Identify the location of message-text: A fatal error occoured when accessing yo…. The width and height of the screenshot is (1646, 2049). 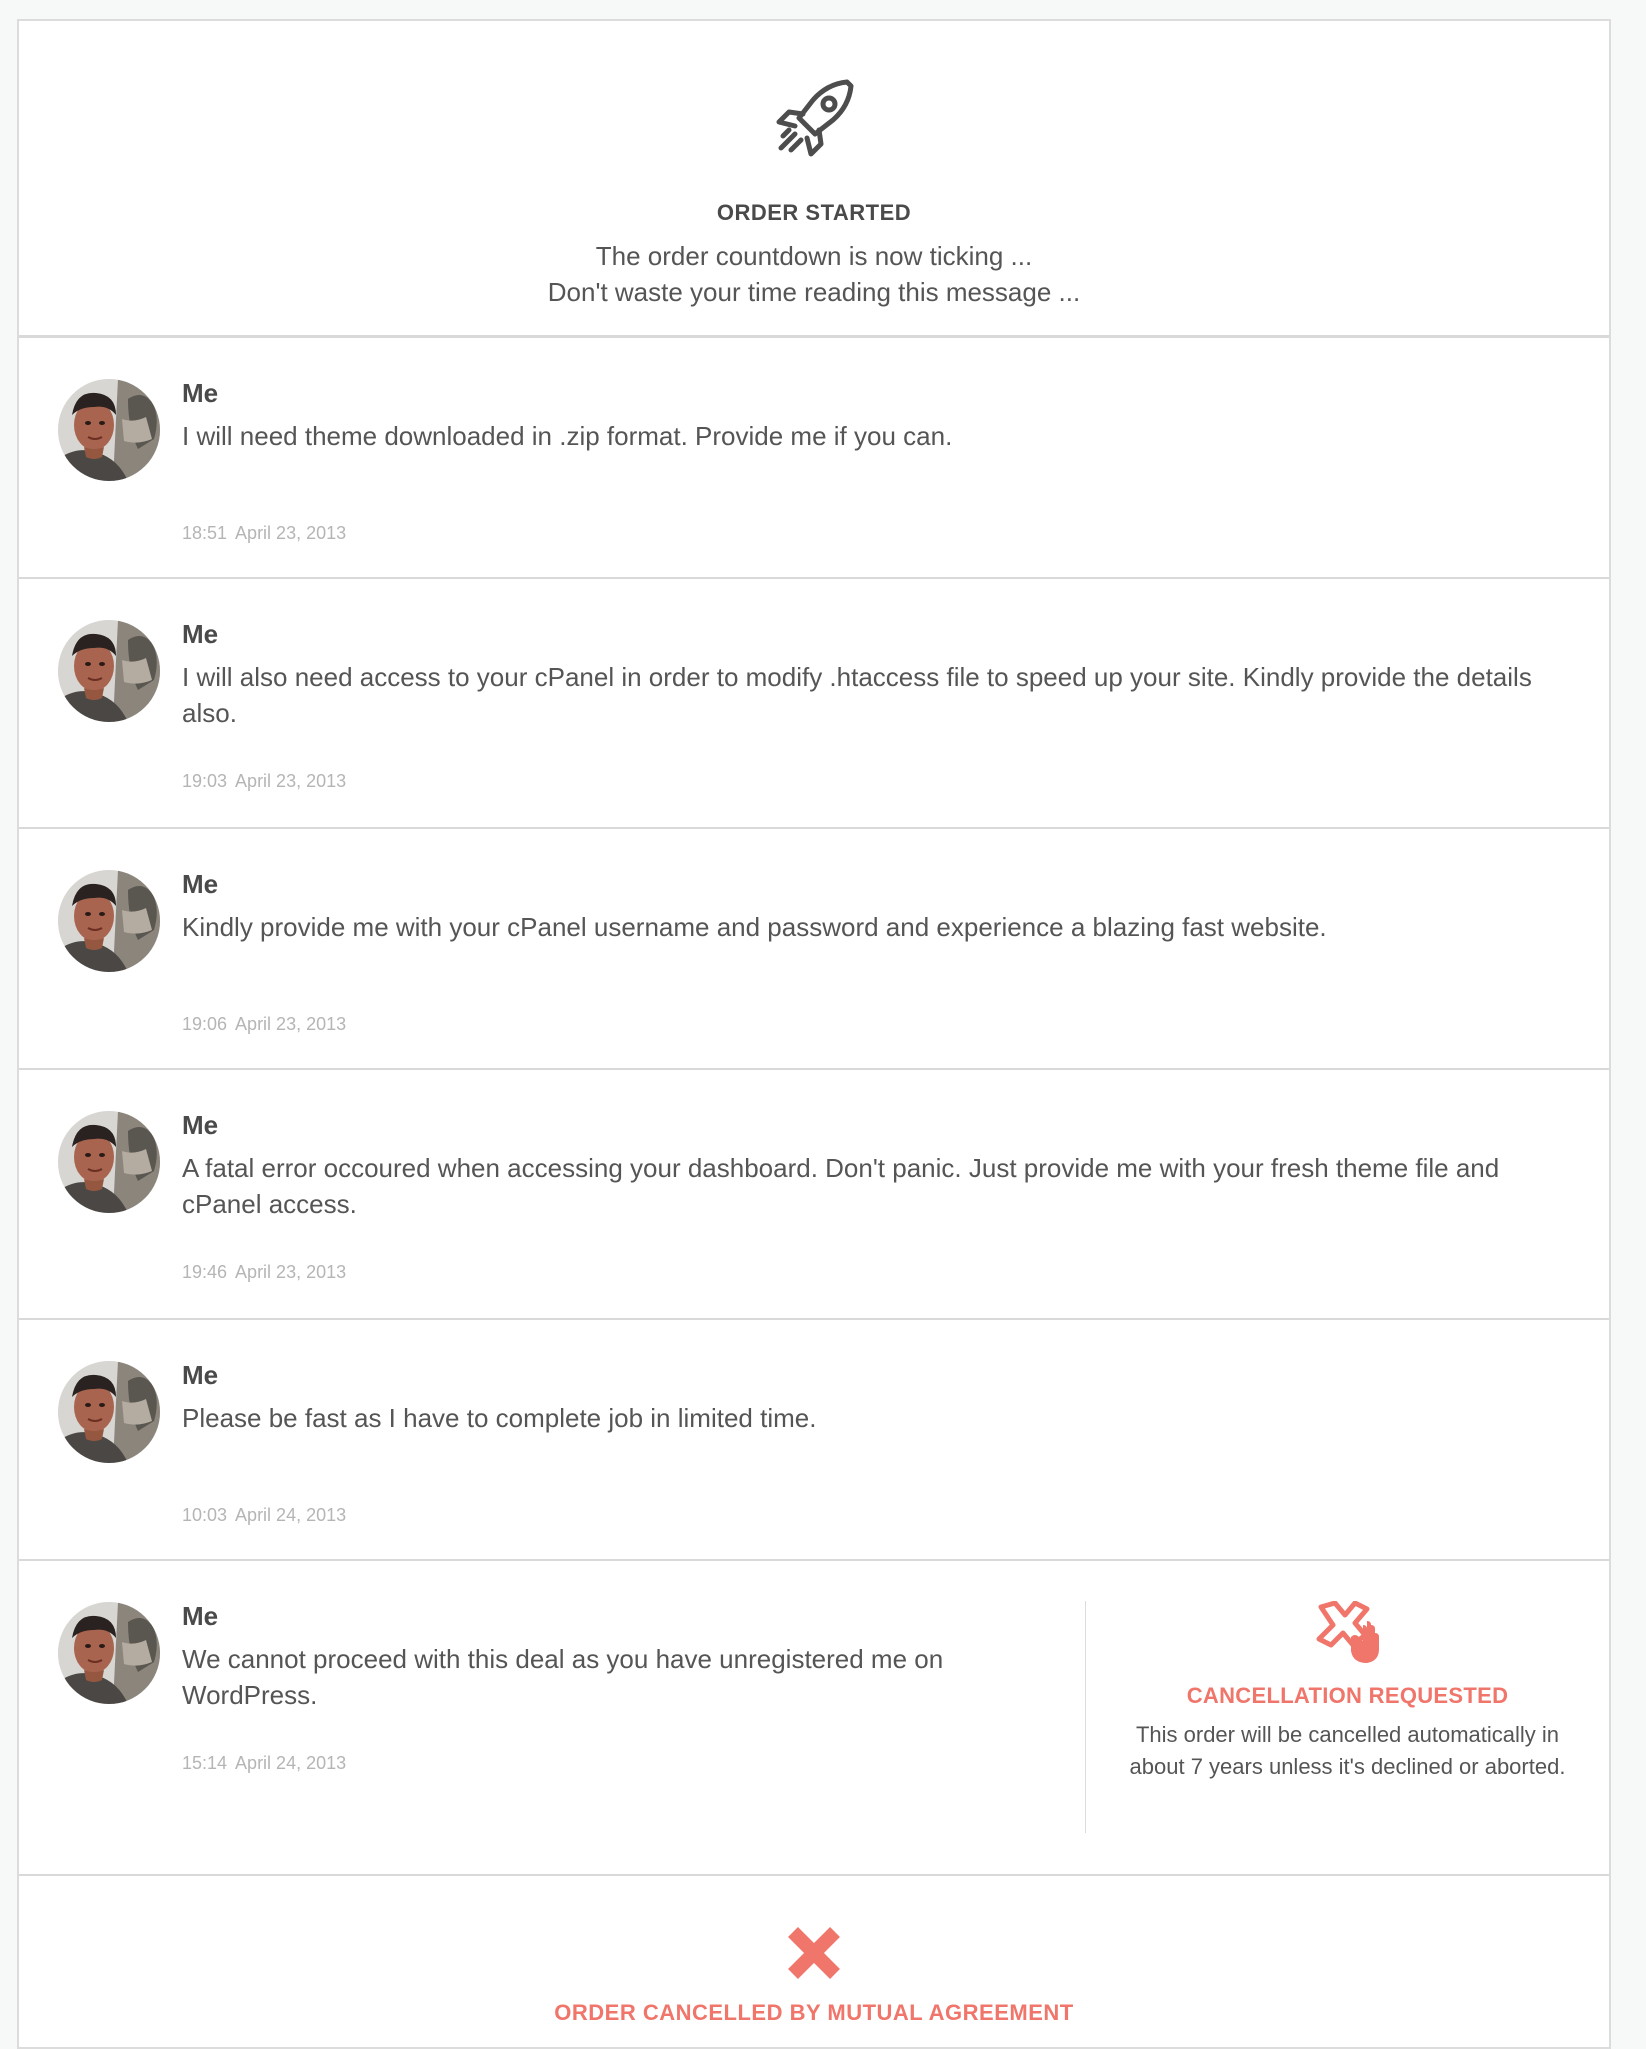
(841, 1186).